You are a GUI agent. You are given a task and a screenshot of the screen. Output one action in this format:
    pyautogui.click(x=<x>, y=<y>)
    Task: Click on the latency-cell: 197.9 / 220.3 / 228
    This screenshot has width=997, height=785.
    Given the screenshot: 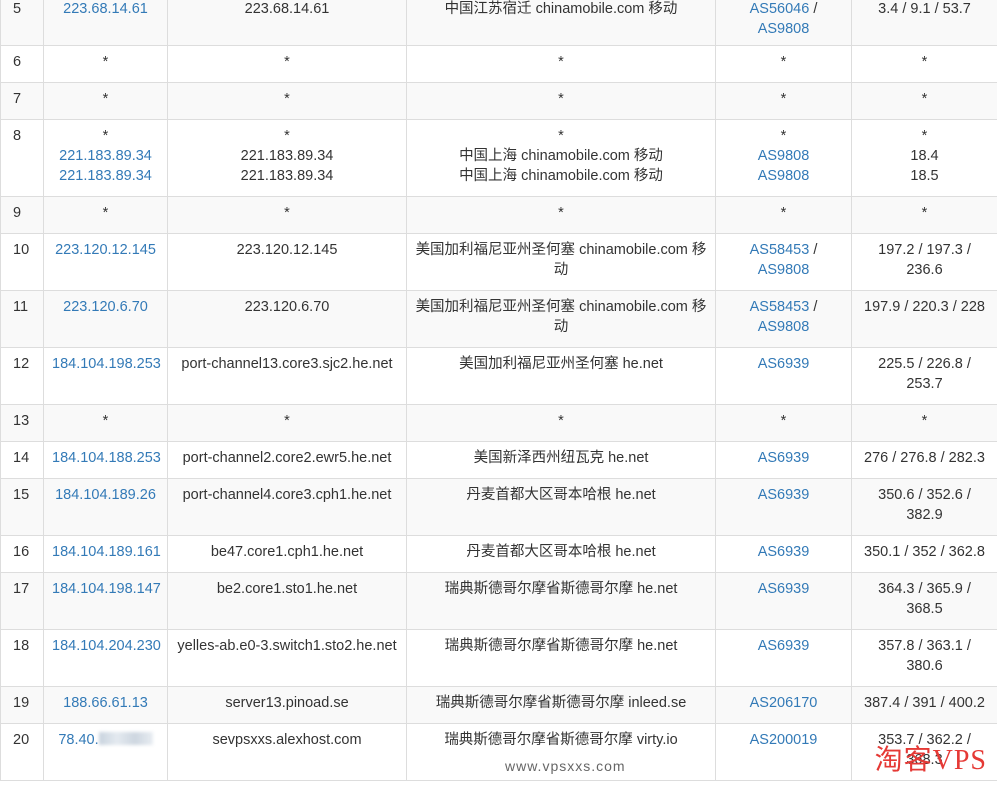 What is the action you would take?
    pyautogui.click(x=924, y=319)
    